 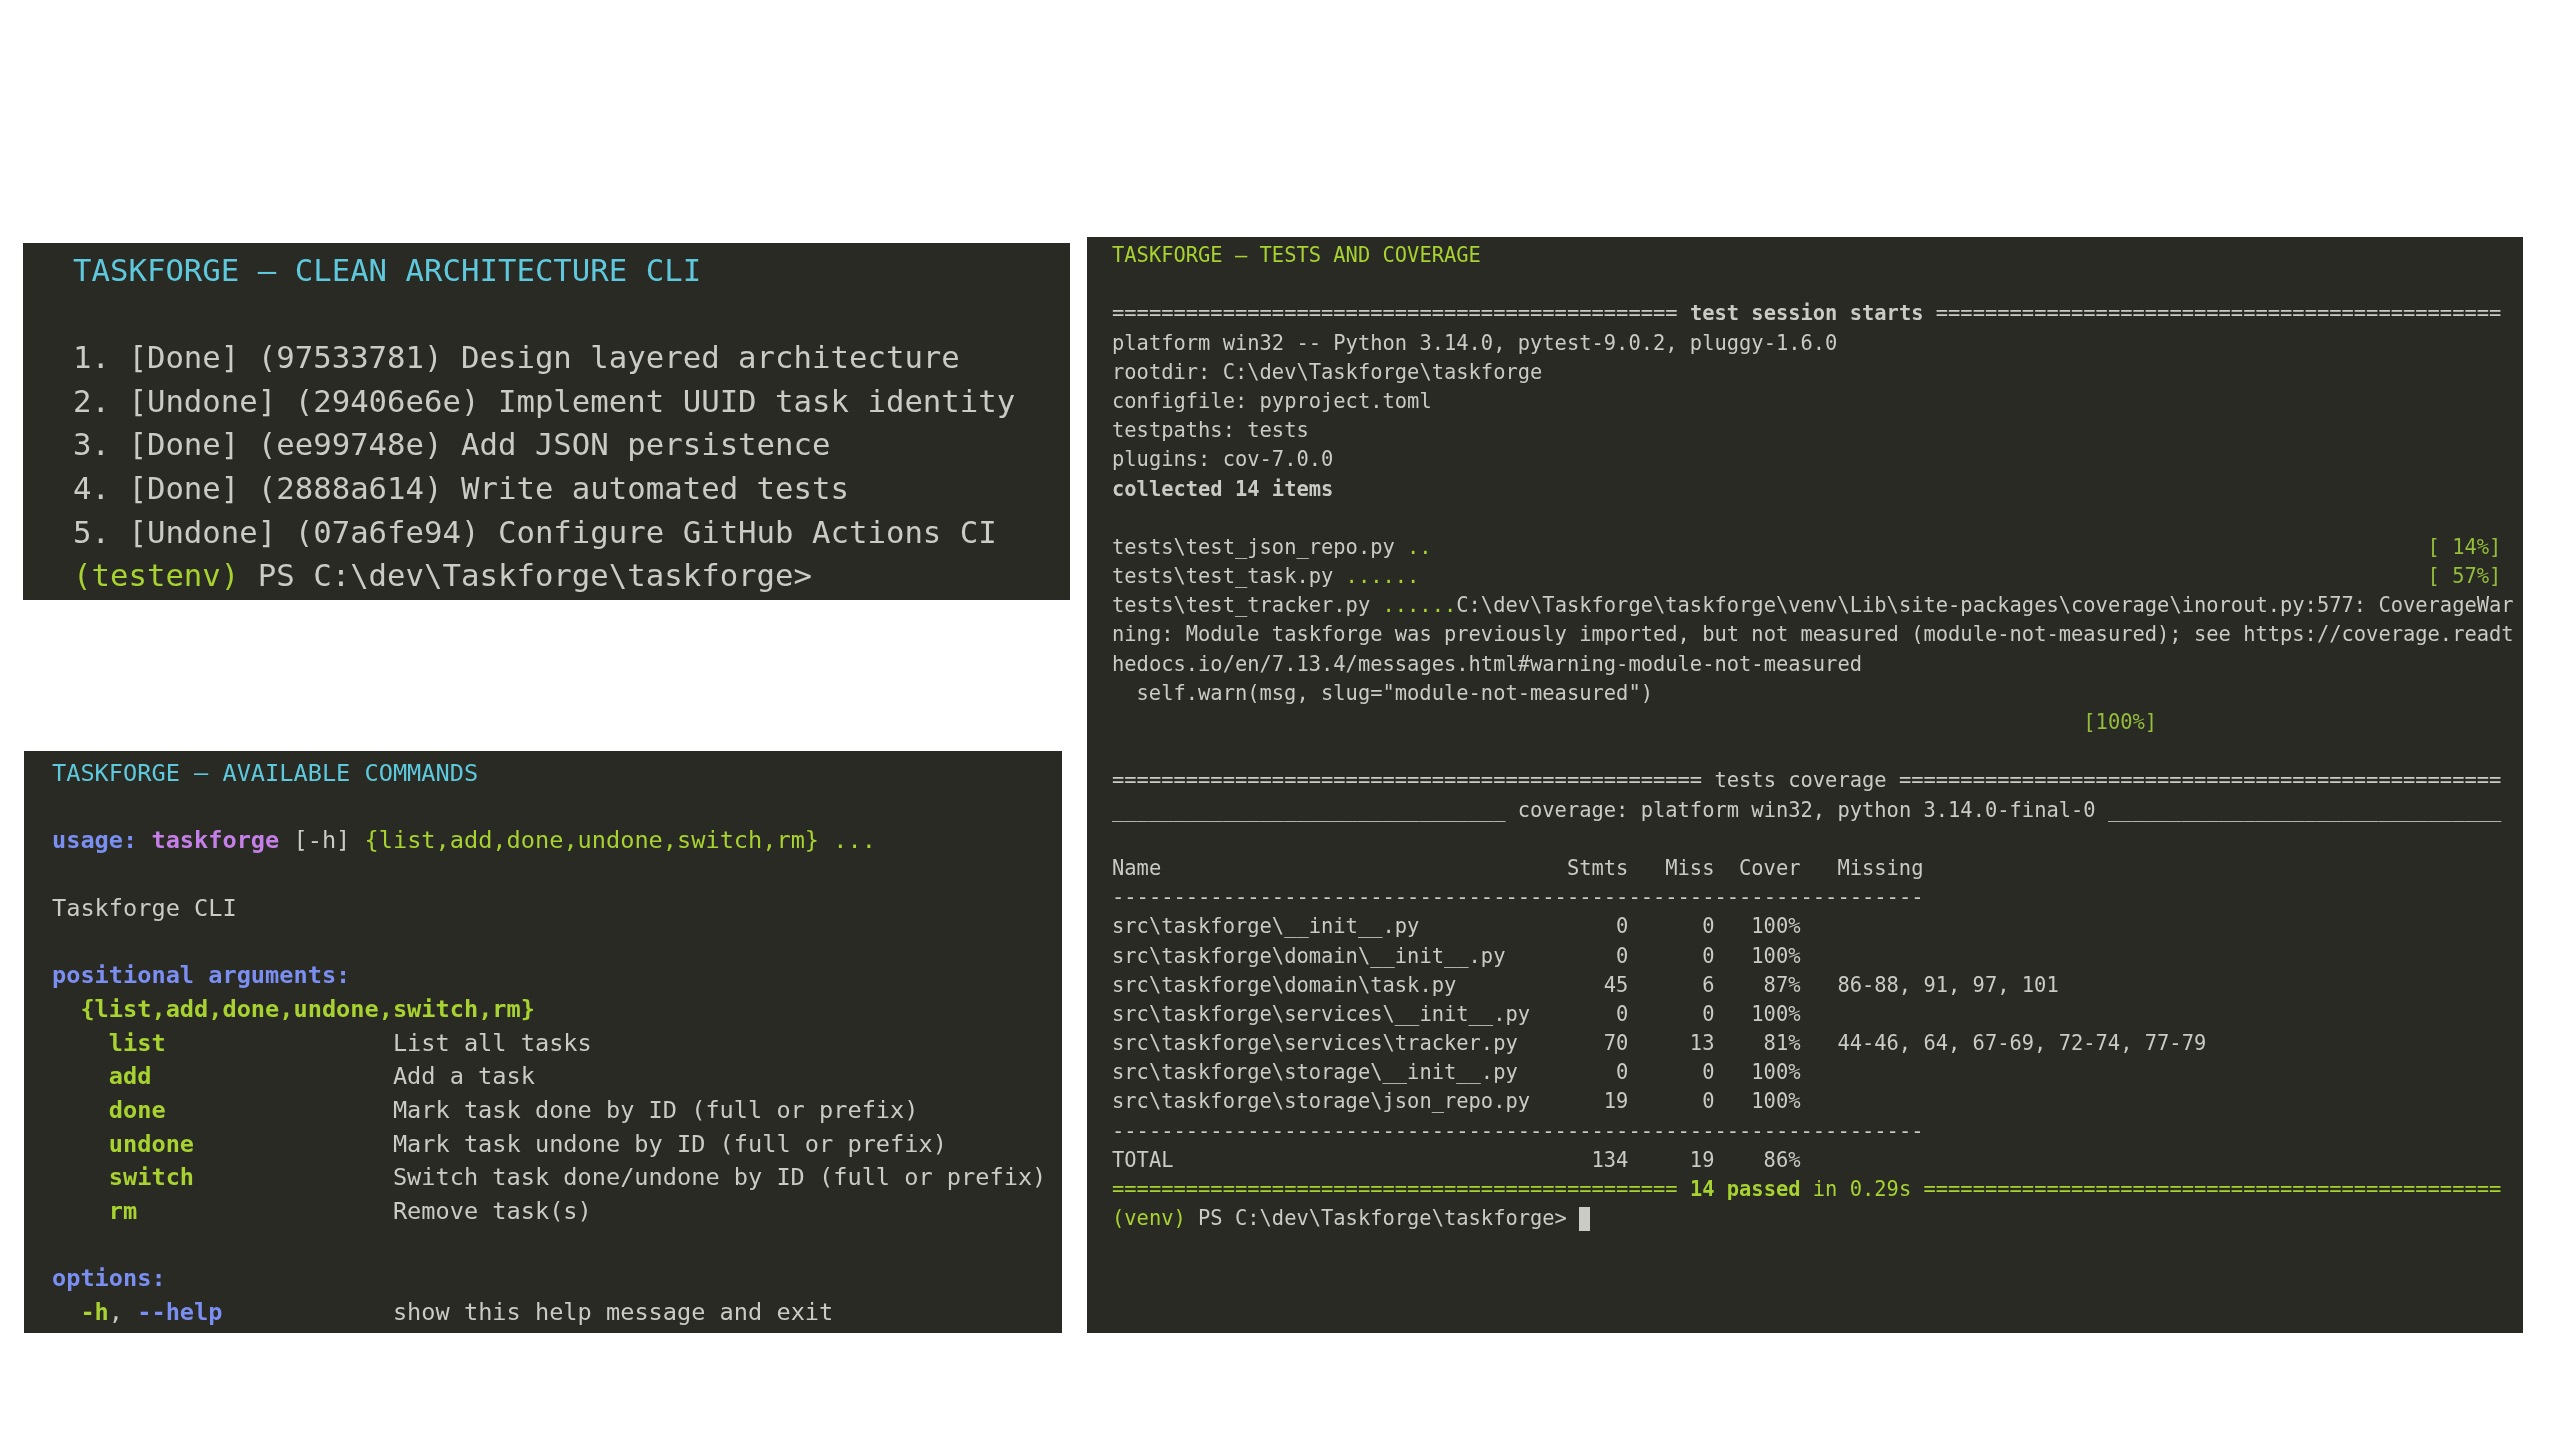 What do you see at coordinates (2464, 547) in the screenshot?
I see `progress-percent: [ 14%]` at bounding box center [2464, 547].